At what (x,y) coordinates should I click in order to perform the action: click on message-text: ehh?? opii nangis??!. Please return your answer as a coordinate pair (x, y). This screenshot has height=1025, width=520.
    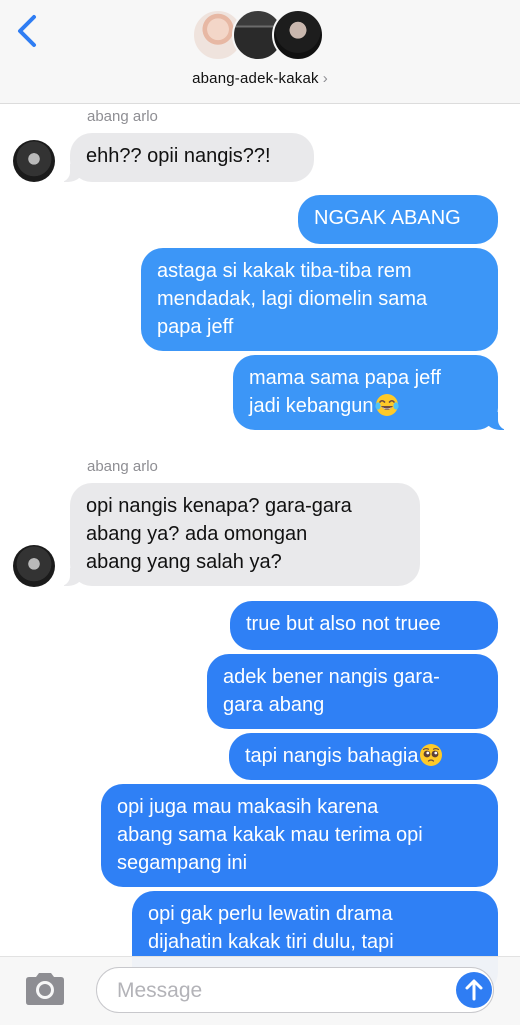
    Looking at the image, I should click on (178, 156).